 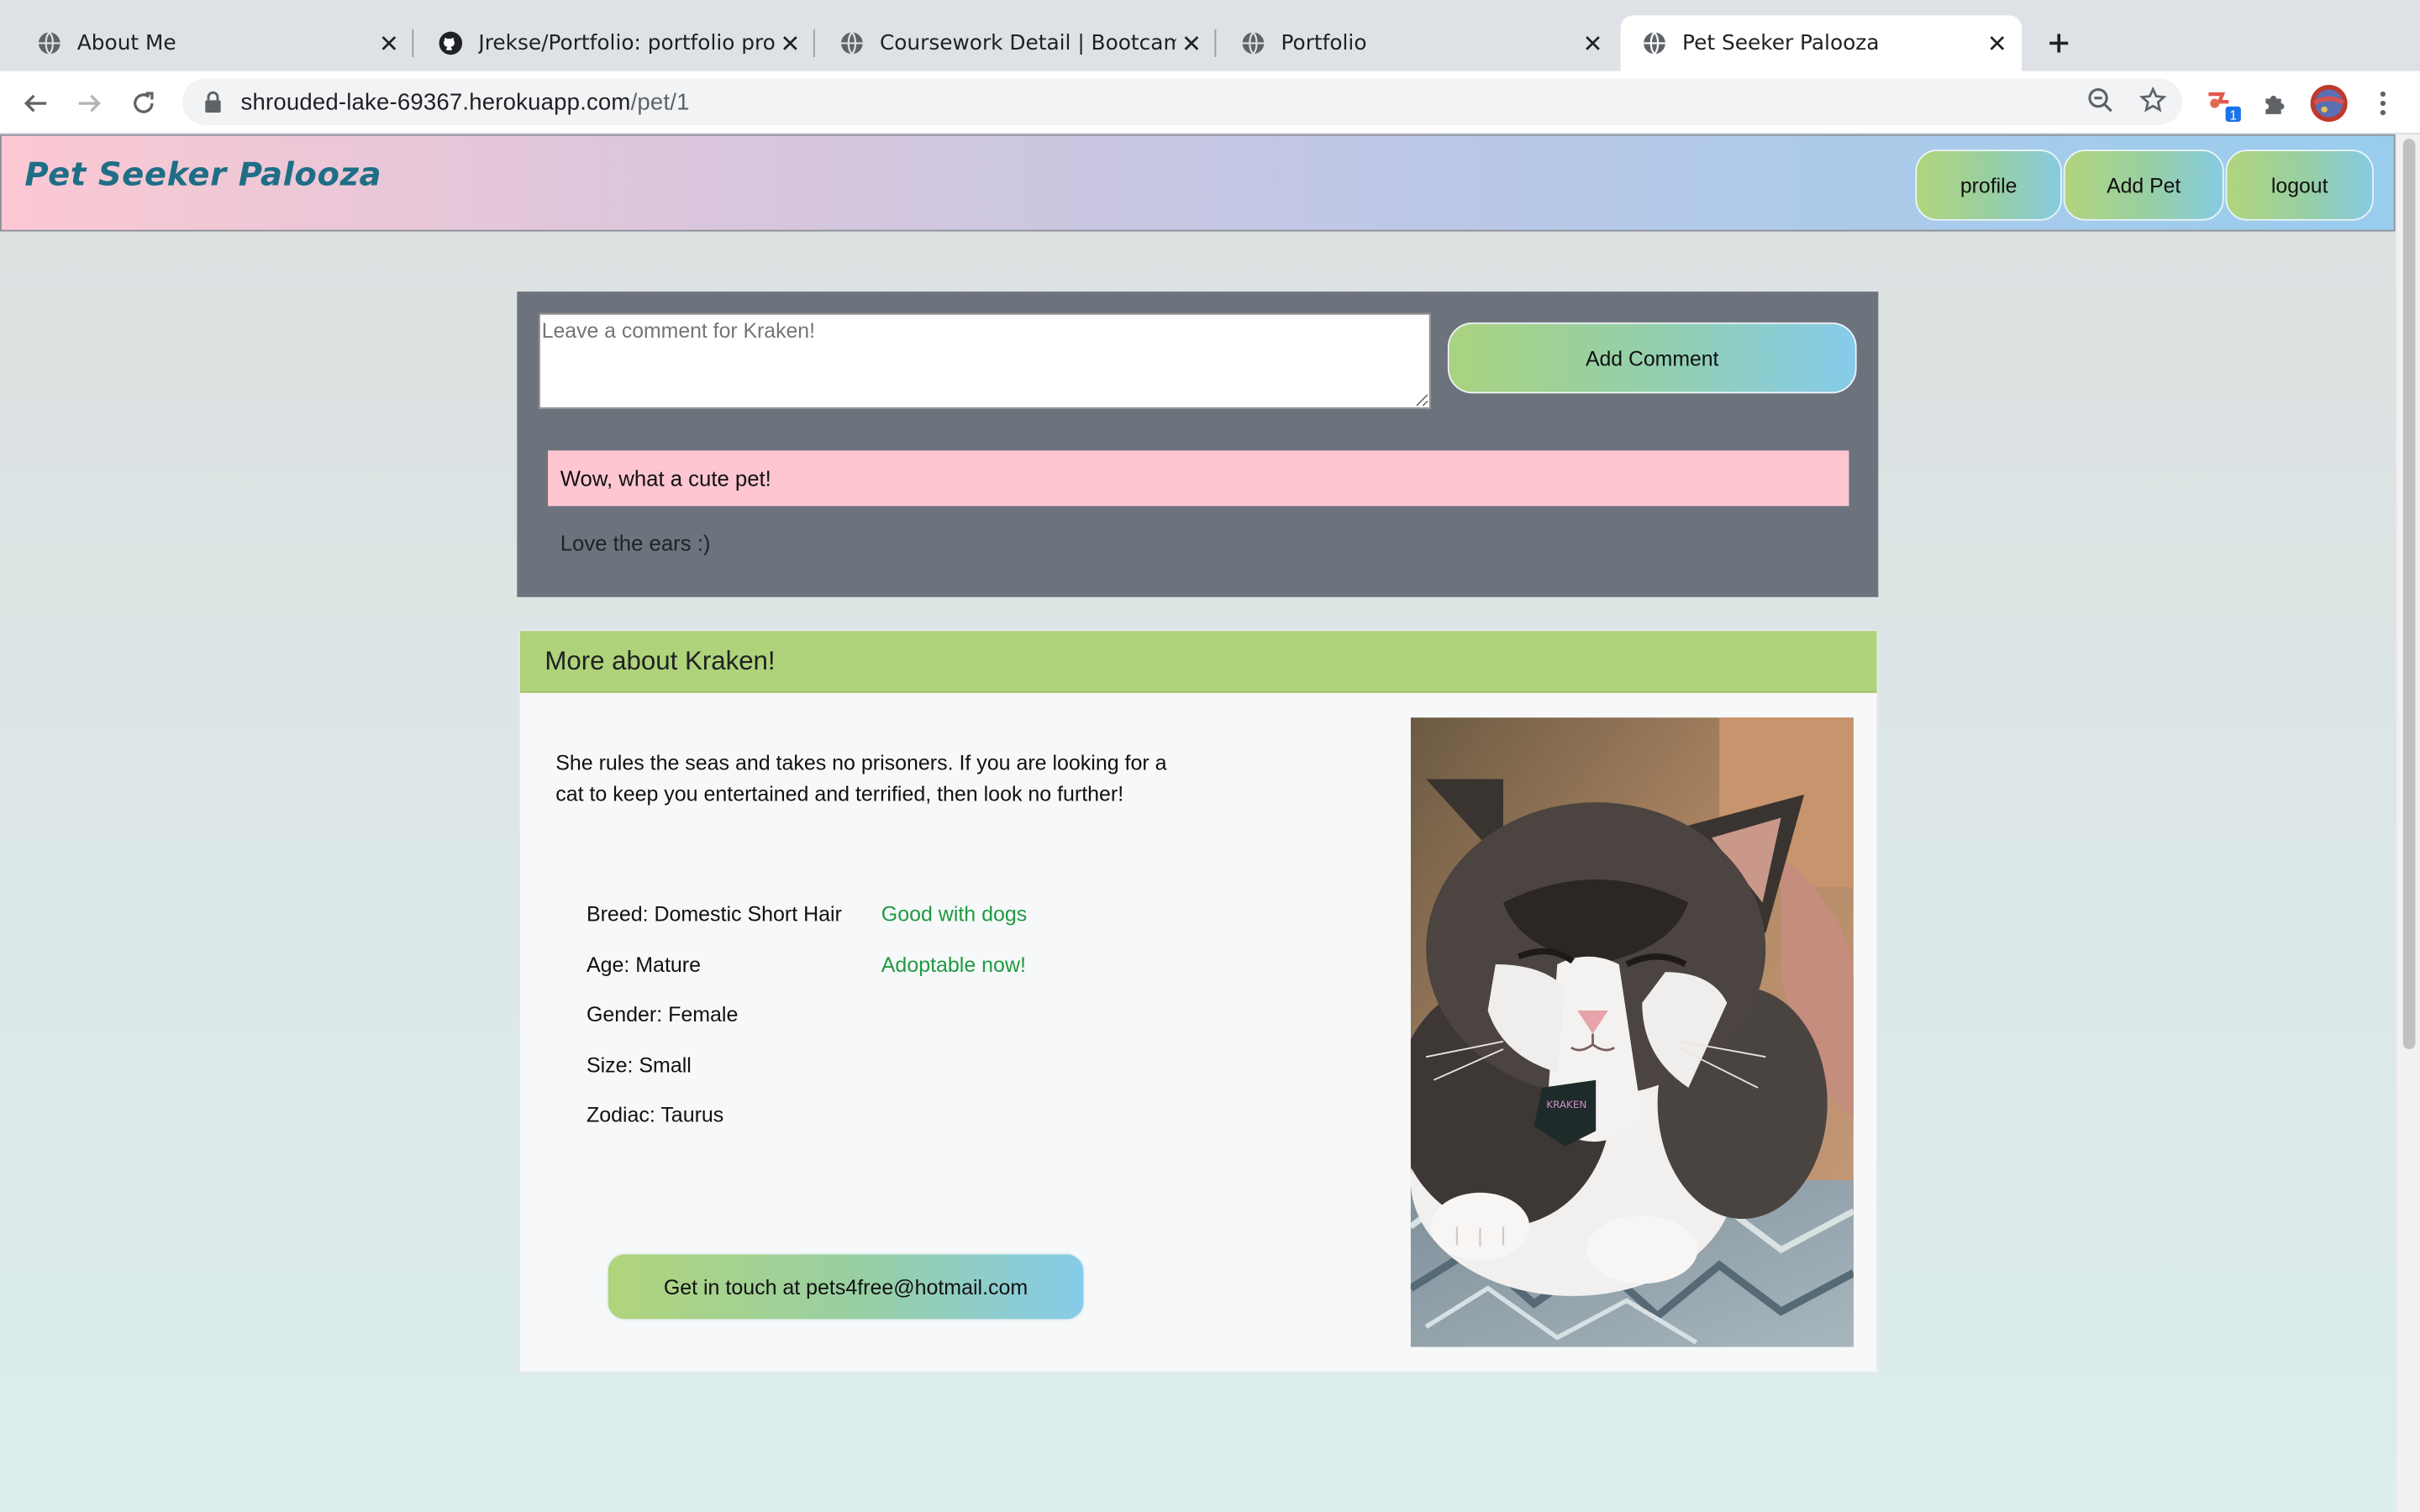 What do you see at coordinates (213, 102) in the screenshot?
I see `lock-icon` at bounding box center [213, 102].